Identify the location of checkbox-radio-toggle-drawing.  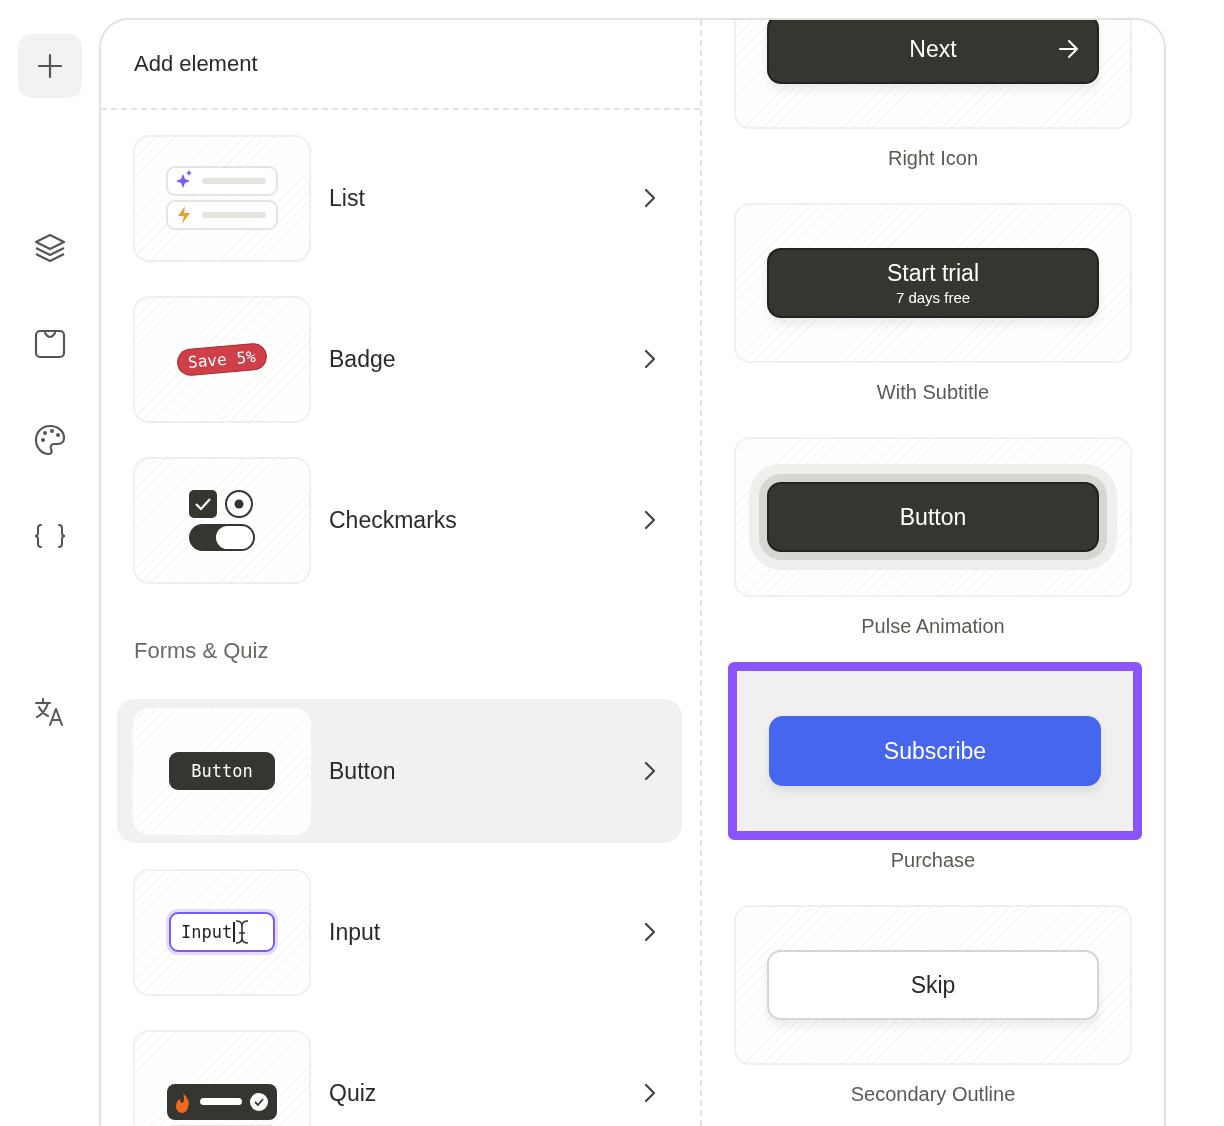
(222, 520).